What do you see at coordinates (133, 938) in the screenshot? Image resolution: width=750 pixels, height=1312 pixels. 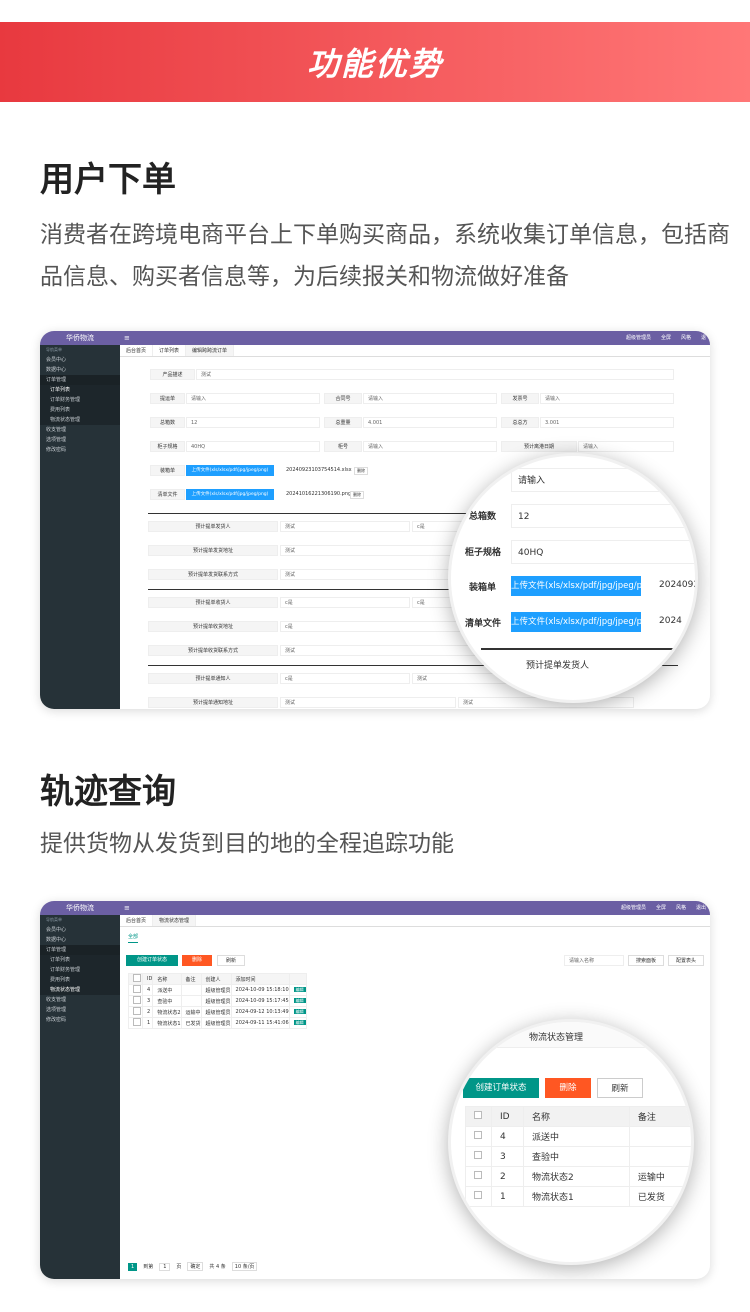 I see `subtab-all: 全部` at bounding box center [133, 938].